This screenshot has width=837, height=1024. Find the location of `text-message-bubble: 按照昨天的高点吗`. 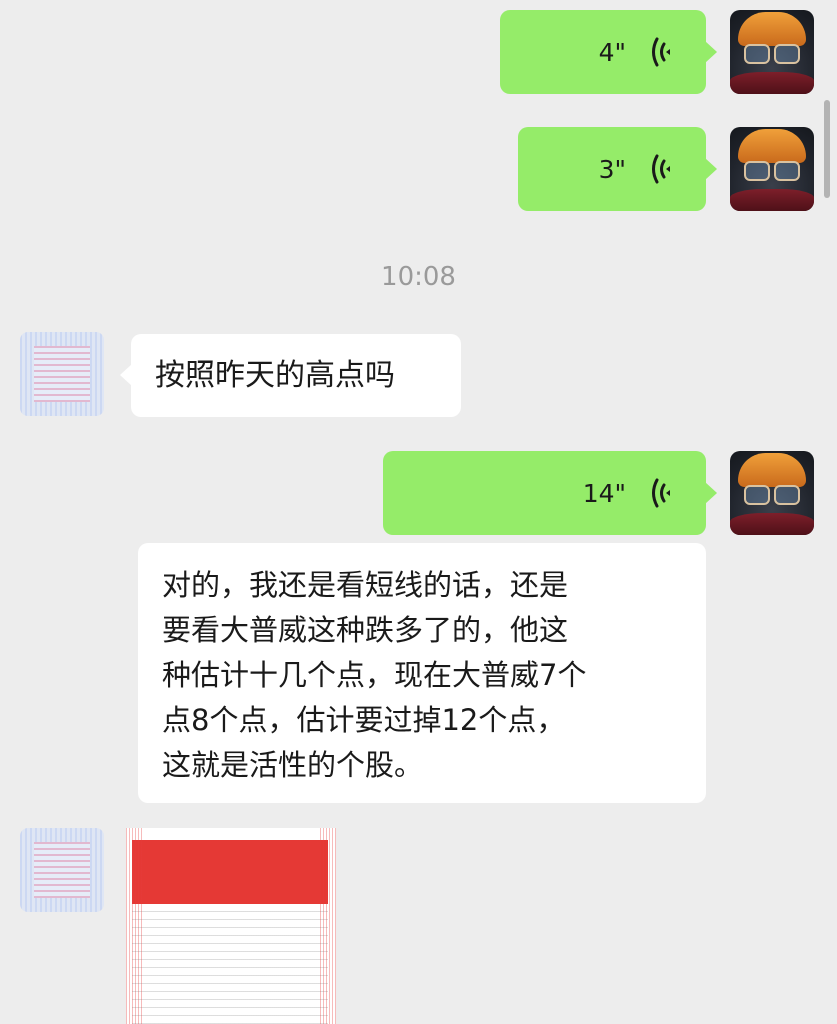

text-message-bubble: 按照昨天的高点吗 is located at coordinates (290, 375).